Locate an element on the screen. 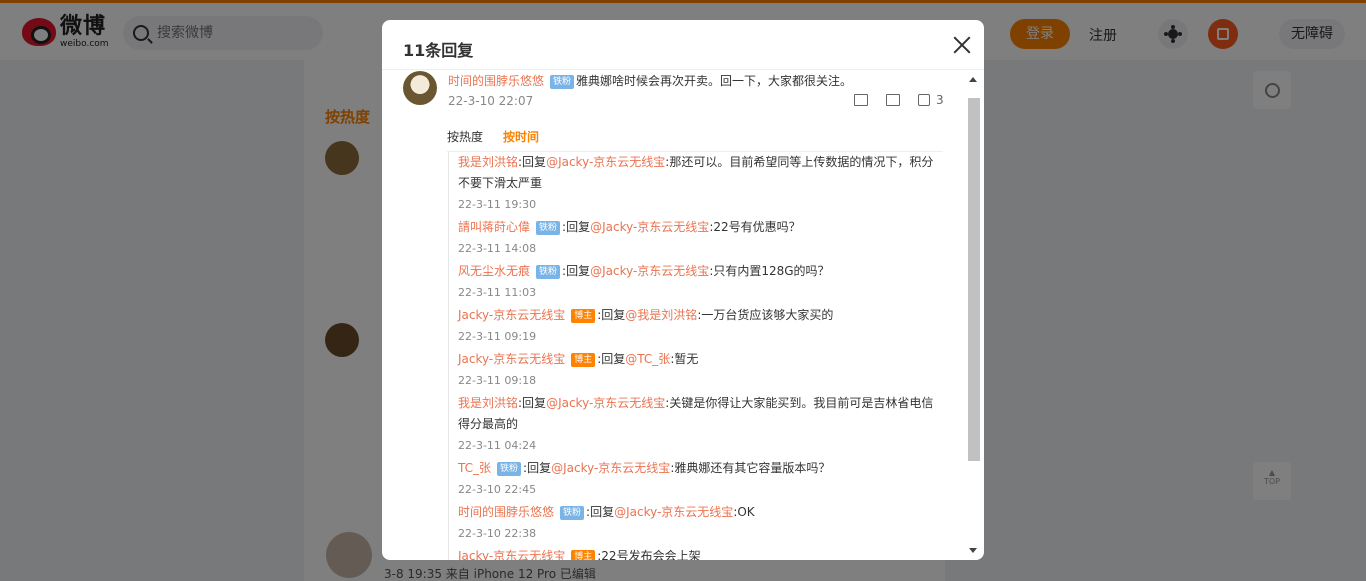  reply-text: Jacky-京东云无线宝 博主:回复@我是刘洪铭:一万台货应该够大家买的 is located at coordinates (700, 315).